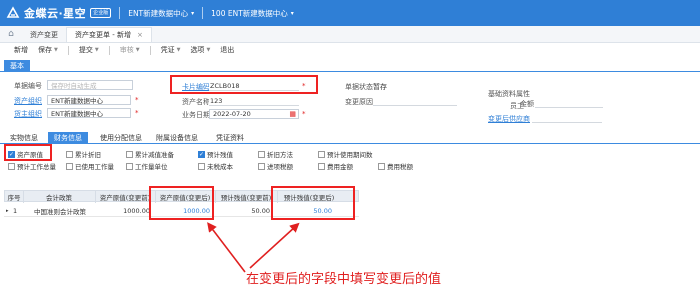  I want to click on tab-basic: 基本, so click(17, 66).